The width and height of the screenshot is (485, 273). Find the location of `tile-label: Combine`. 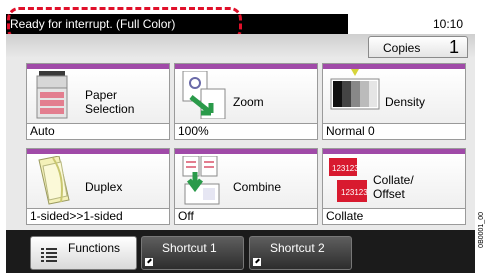

tile-label: Combine is located at coordinates (257, 187).